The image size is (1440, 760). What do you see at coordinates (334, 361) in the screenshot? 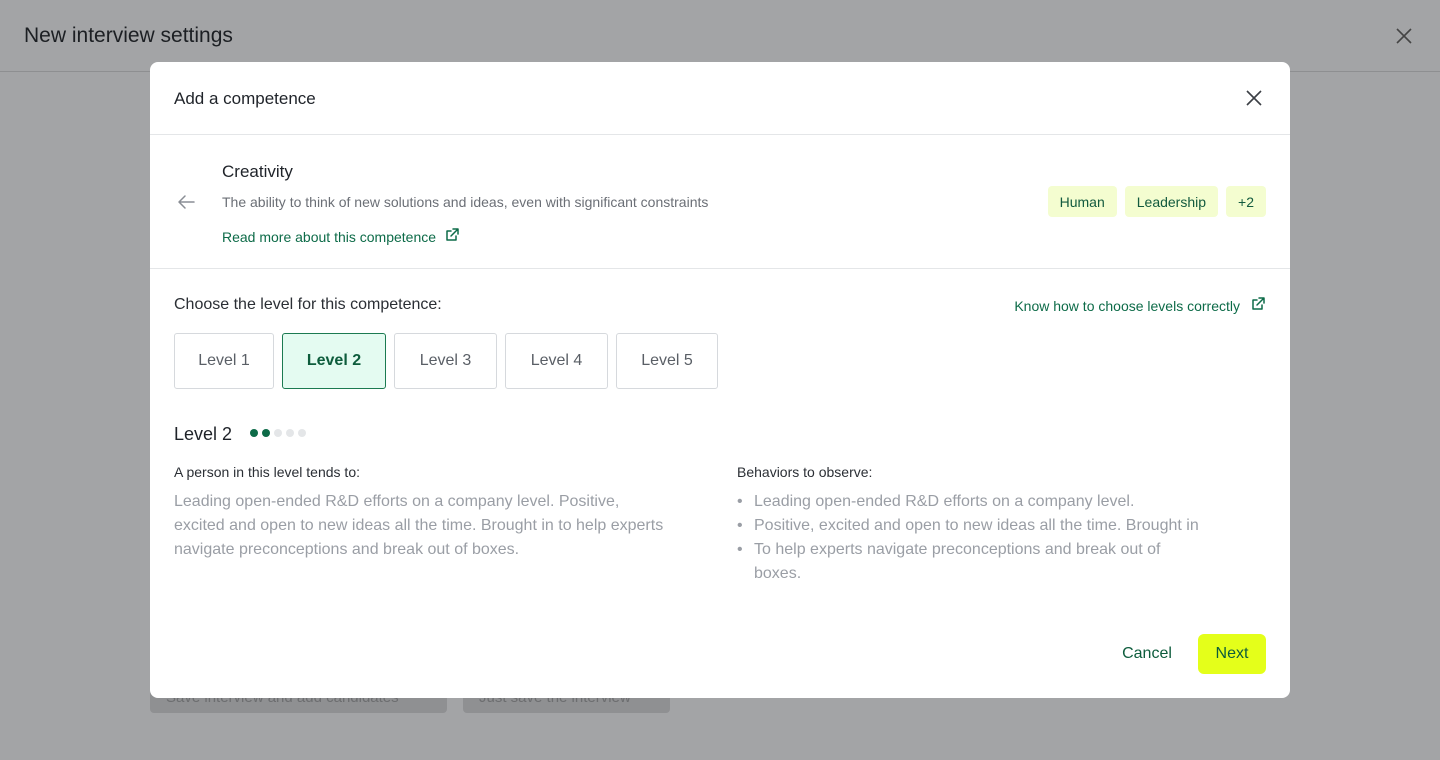
I see `level-2-button: Level 2` at bounding box center [334, 361].